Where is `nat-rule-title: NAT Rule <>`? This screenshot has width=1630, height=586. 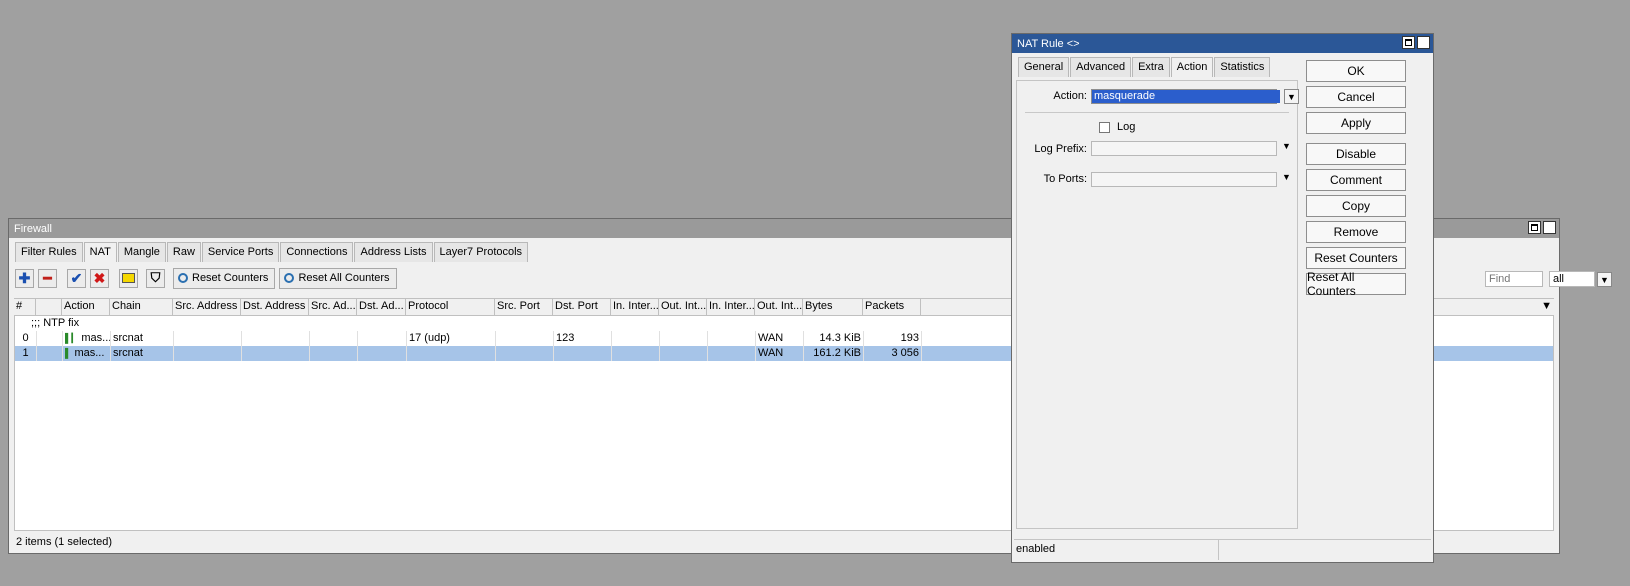
nat-rule-title: NAT Rule <> is located at coordinates (1048, 43).